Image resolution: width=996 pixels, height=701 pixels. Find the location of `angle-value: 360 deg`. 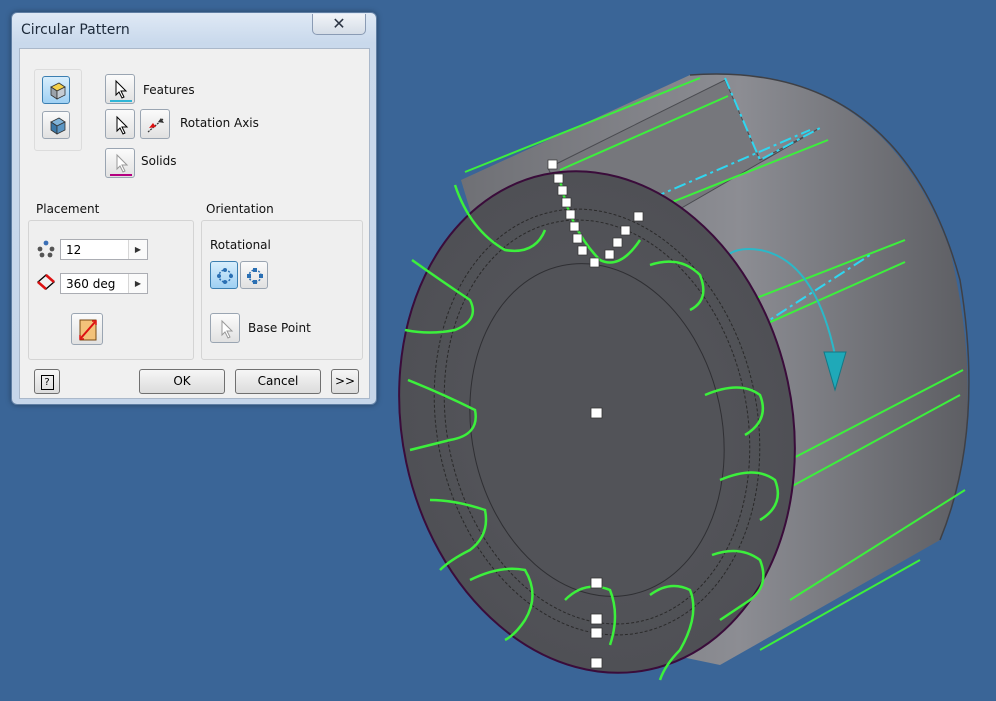

angle-value: 360 deg is located at coordinates (91, 284).